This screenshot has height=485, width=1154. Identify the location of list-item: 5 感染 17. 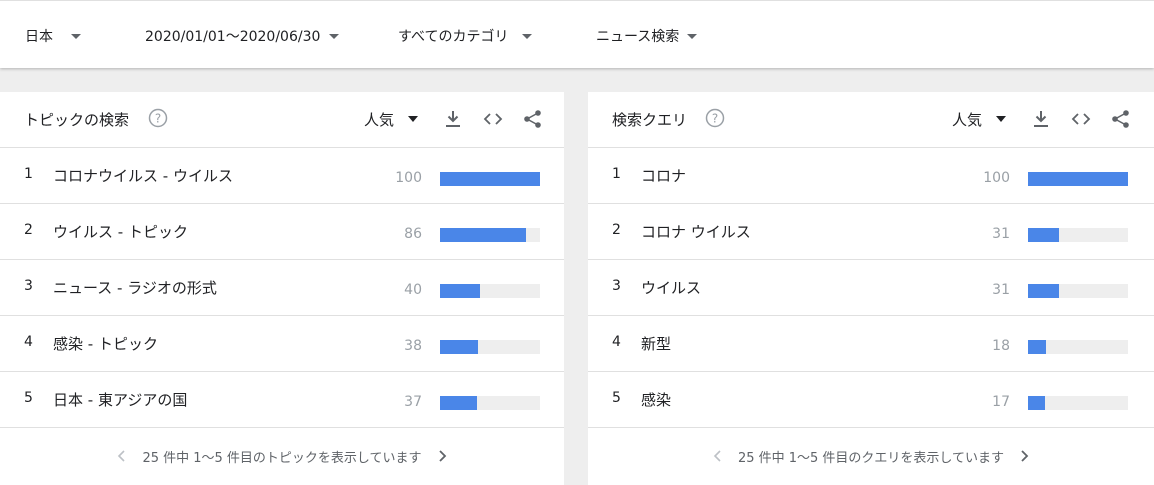
(871, 400).